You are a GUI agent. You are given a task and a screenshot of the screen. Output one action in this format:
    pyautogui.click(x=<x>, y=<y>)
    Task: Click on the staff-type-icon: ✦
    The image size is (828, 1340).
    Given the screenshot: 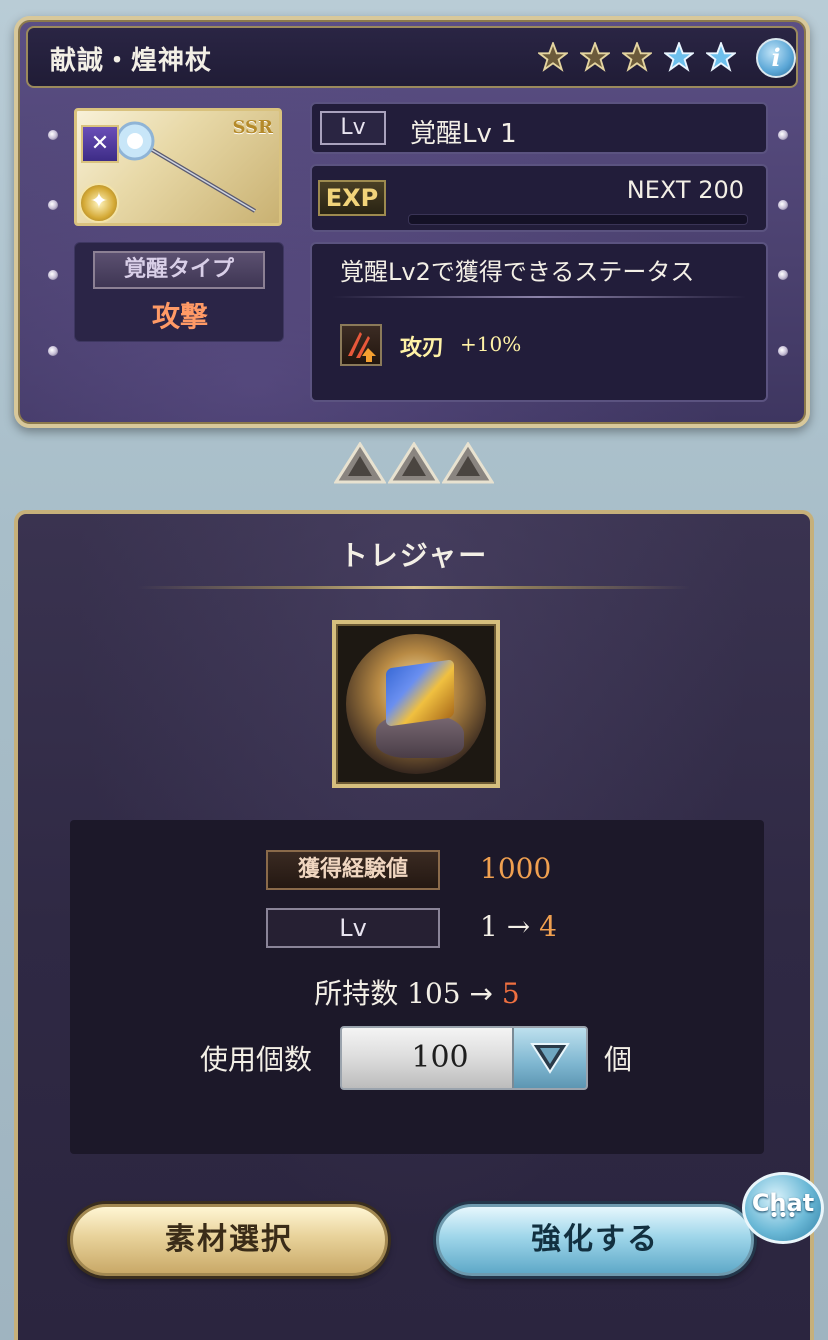 What is the action you would take?
    pyautogui.click(x=99, y=203)
    